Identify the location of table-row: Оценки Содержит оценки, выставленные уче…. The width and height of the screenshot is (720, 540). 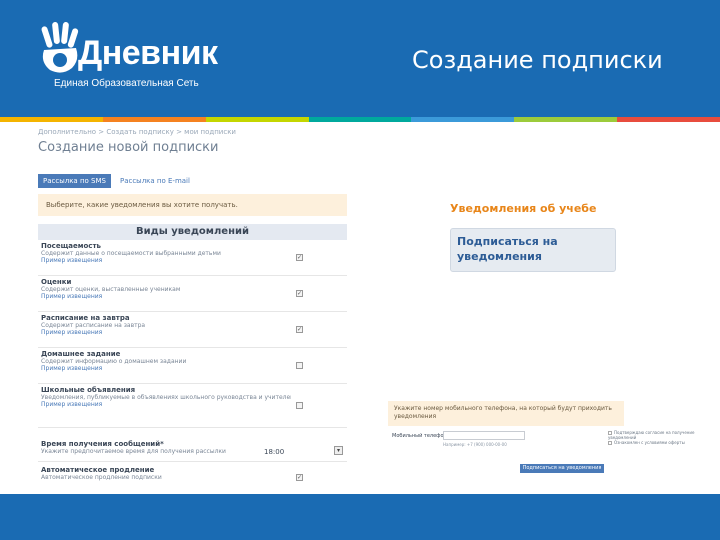
(192, 294).